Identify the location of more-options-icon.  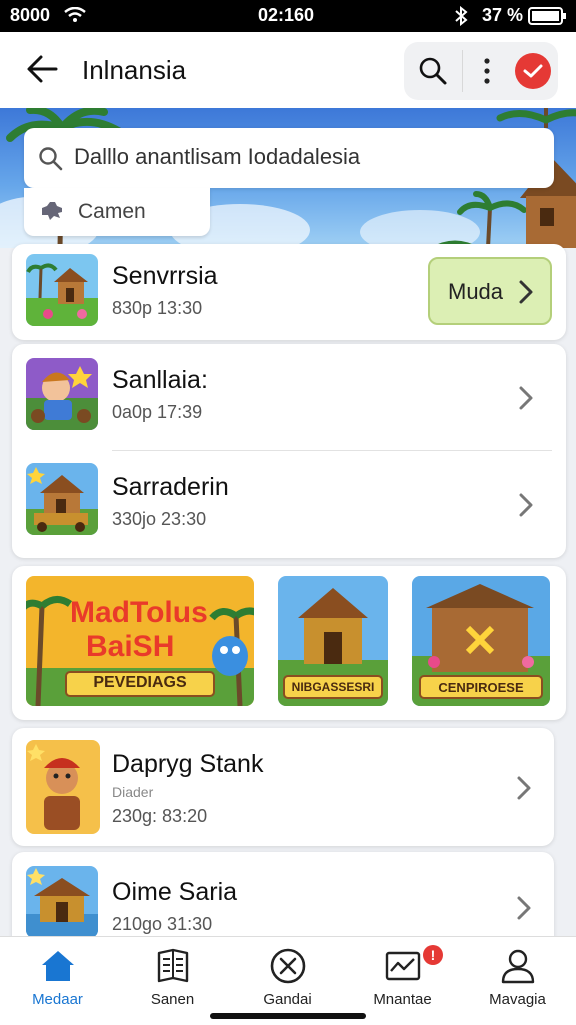
(487, 71).